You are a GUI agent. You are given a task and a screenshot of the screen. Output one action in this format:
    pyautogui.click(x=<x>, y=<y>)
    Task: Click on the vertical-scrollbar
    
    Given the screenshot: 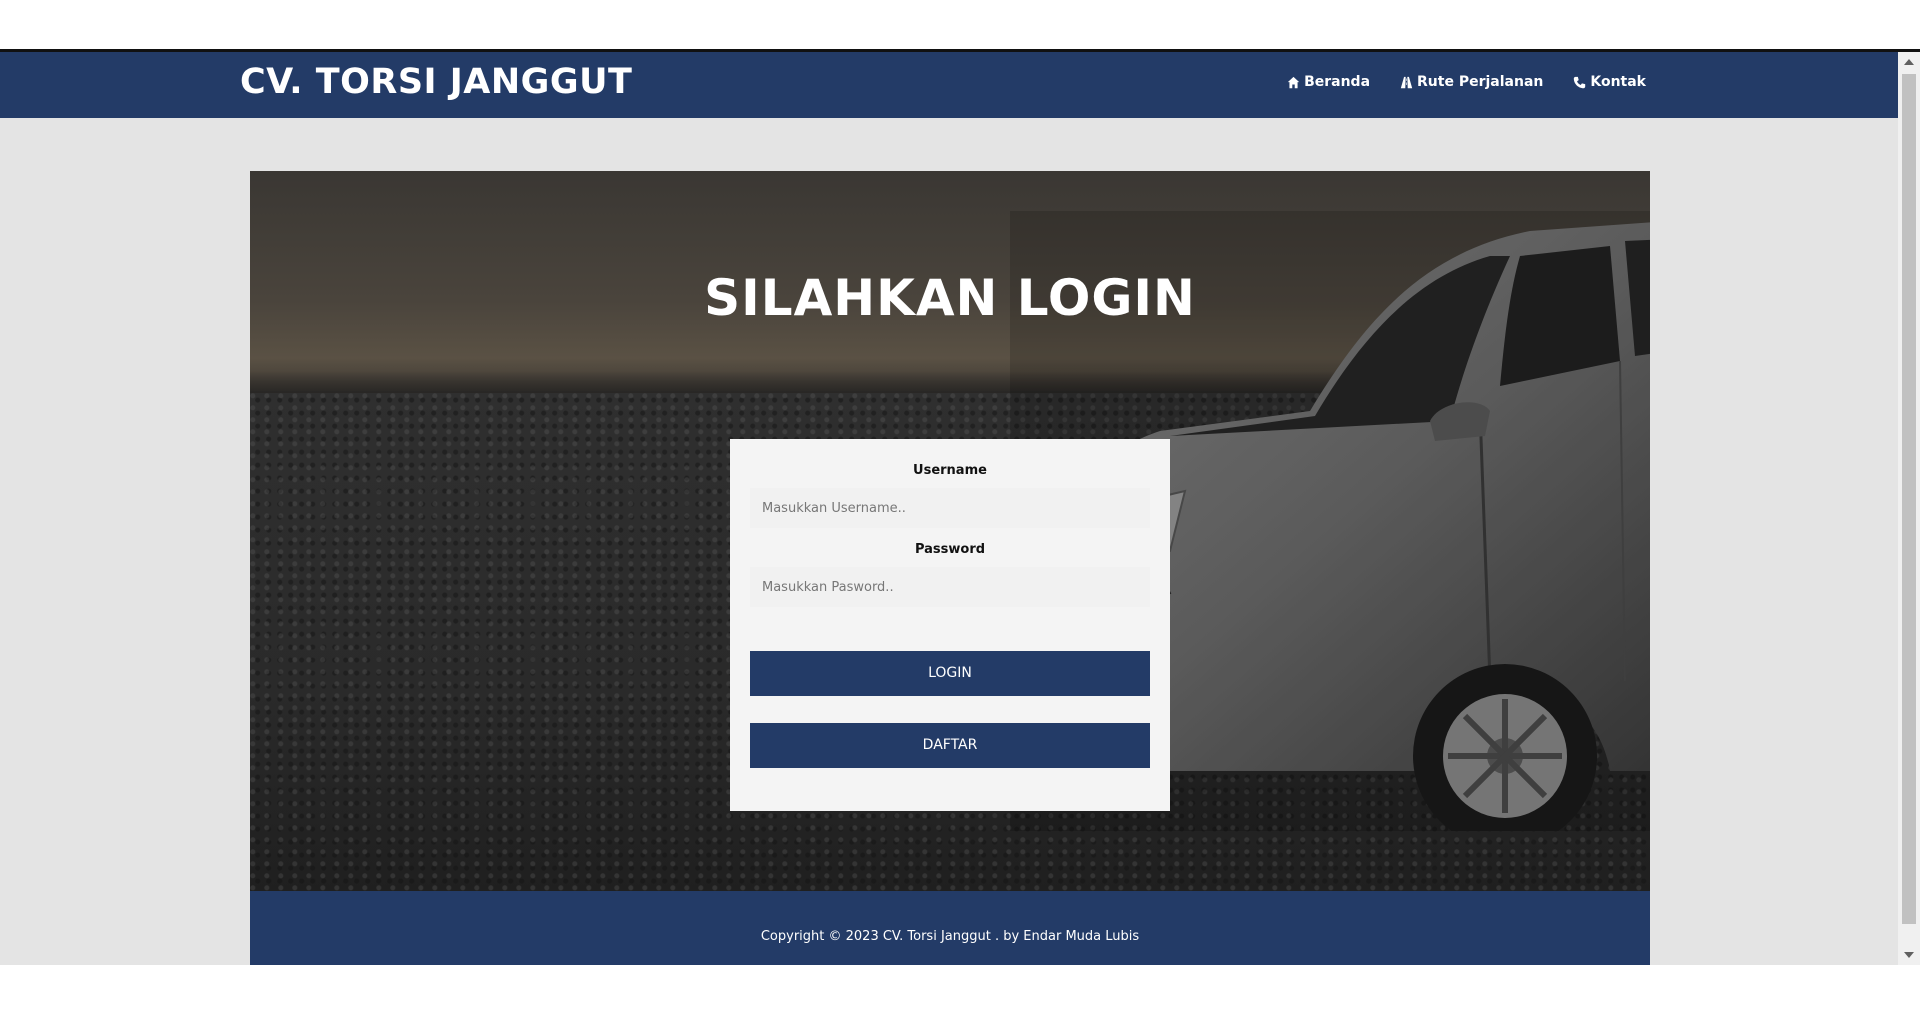 What is the action you would take?
    pyautogui.click(x=1909, y=508)
    